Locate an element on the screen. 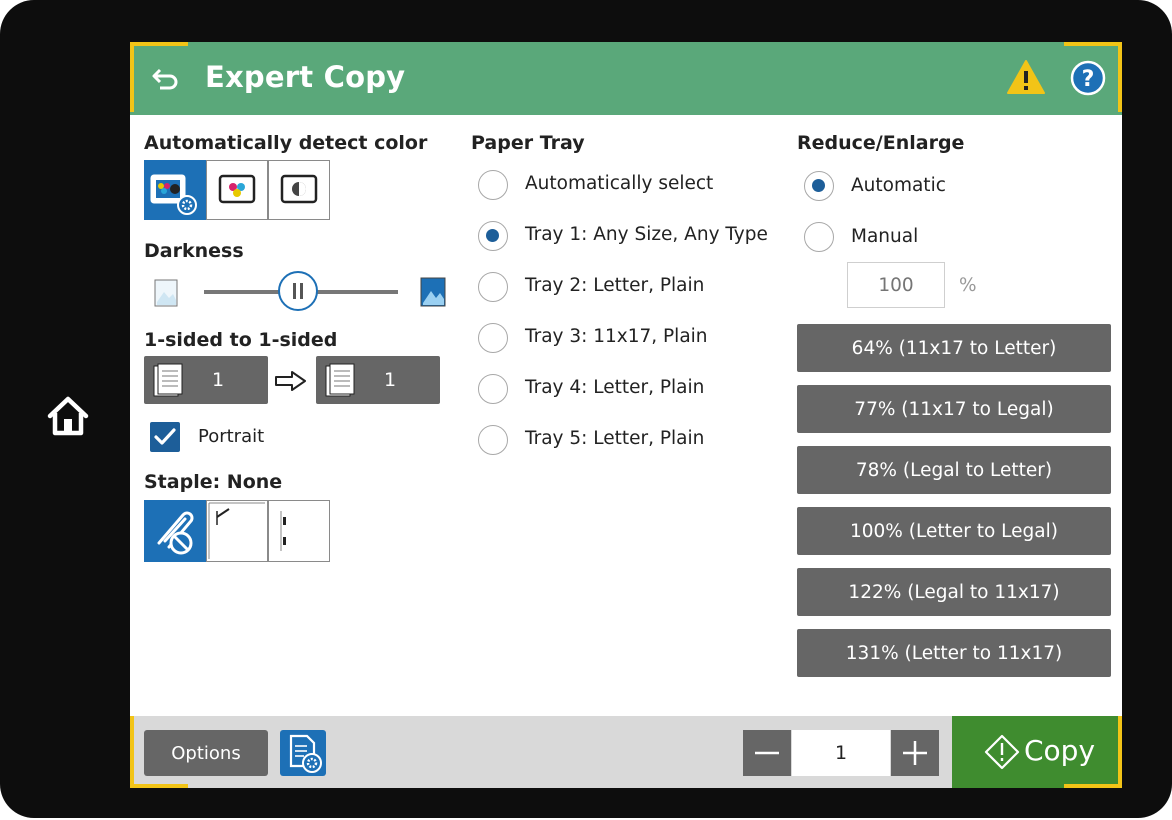  tray-option-label: Tray 3: 11x17, Plain is located at coordinates (616, 336).